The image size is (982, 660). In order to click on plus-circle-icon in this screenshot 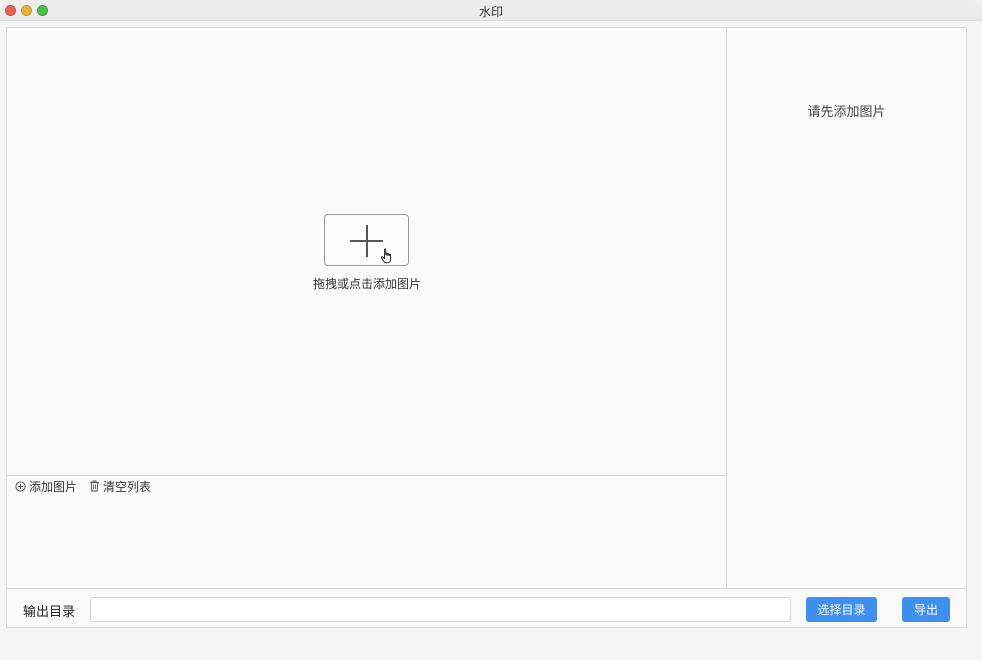, I will do `click(20, 486)`.